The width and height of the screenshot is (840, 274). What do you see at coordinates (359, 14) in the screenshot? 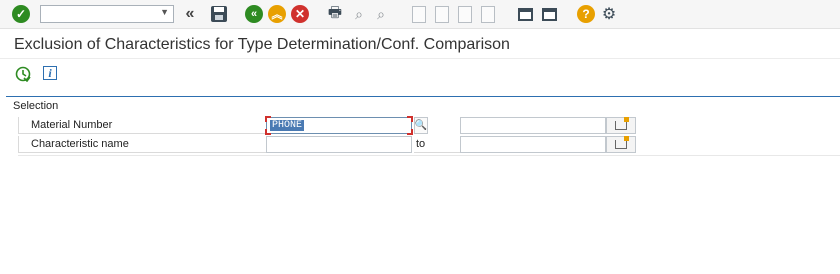
I see `find-icon: ⌕` at bounding box center [359, 14].